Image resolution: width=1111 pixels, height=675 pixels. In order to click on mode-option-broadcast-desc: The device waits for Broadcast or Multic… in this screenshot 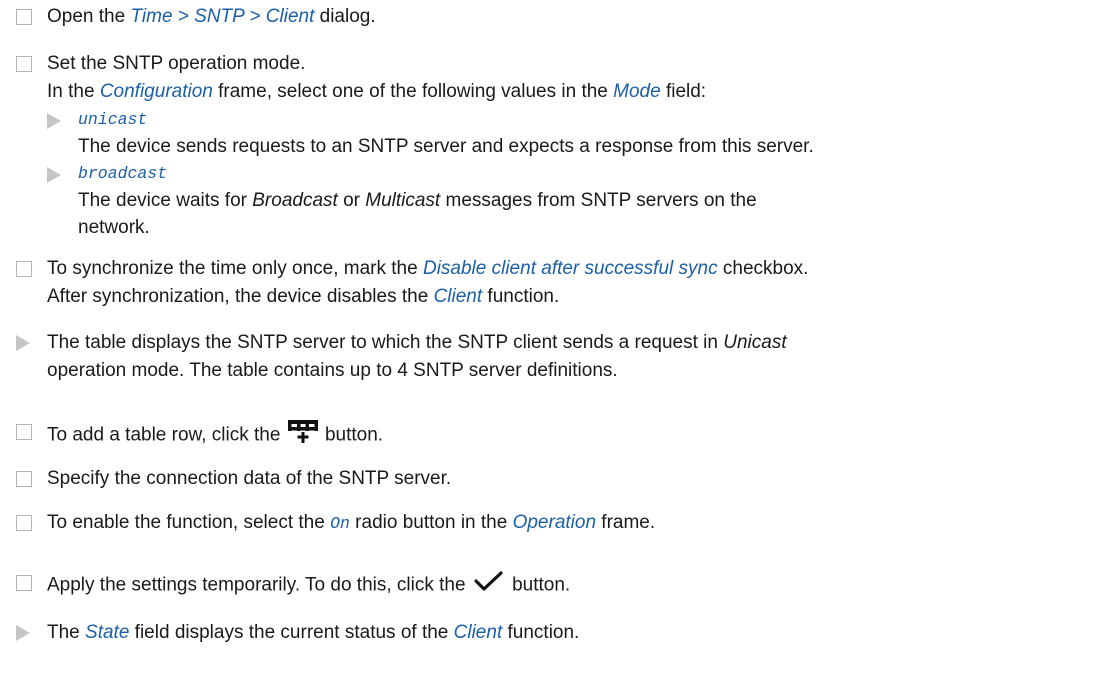, I will do `click(574, 201)`.